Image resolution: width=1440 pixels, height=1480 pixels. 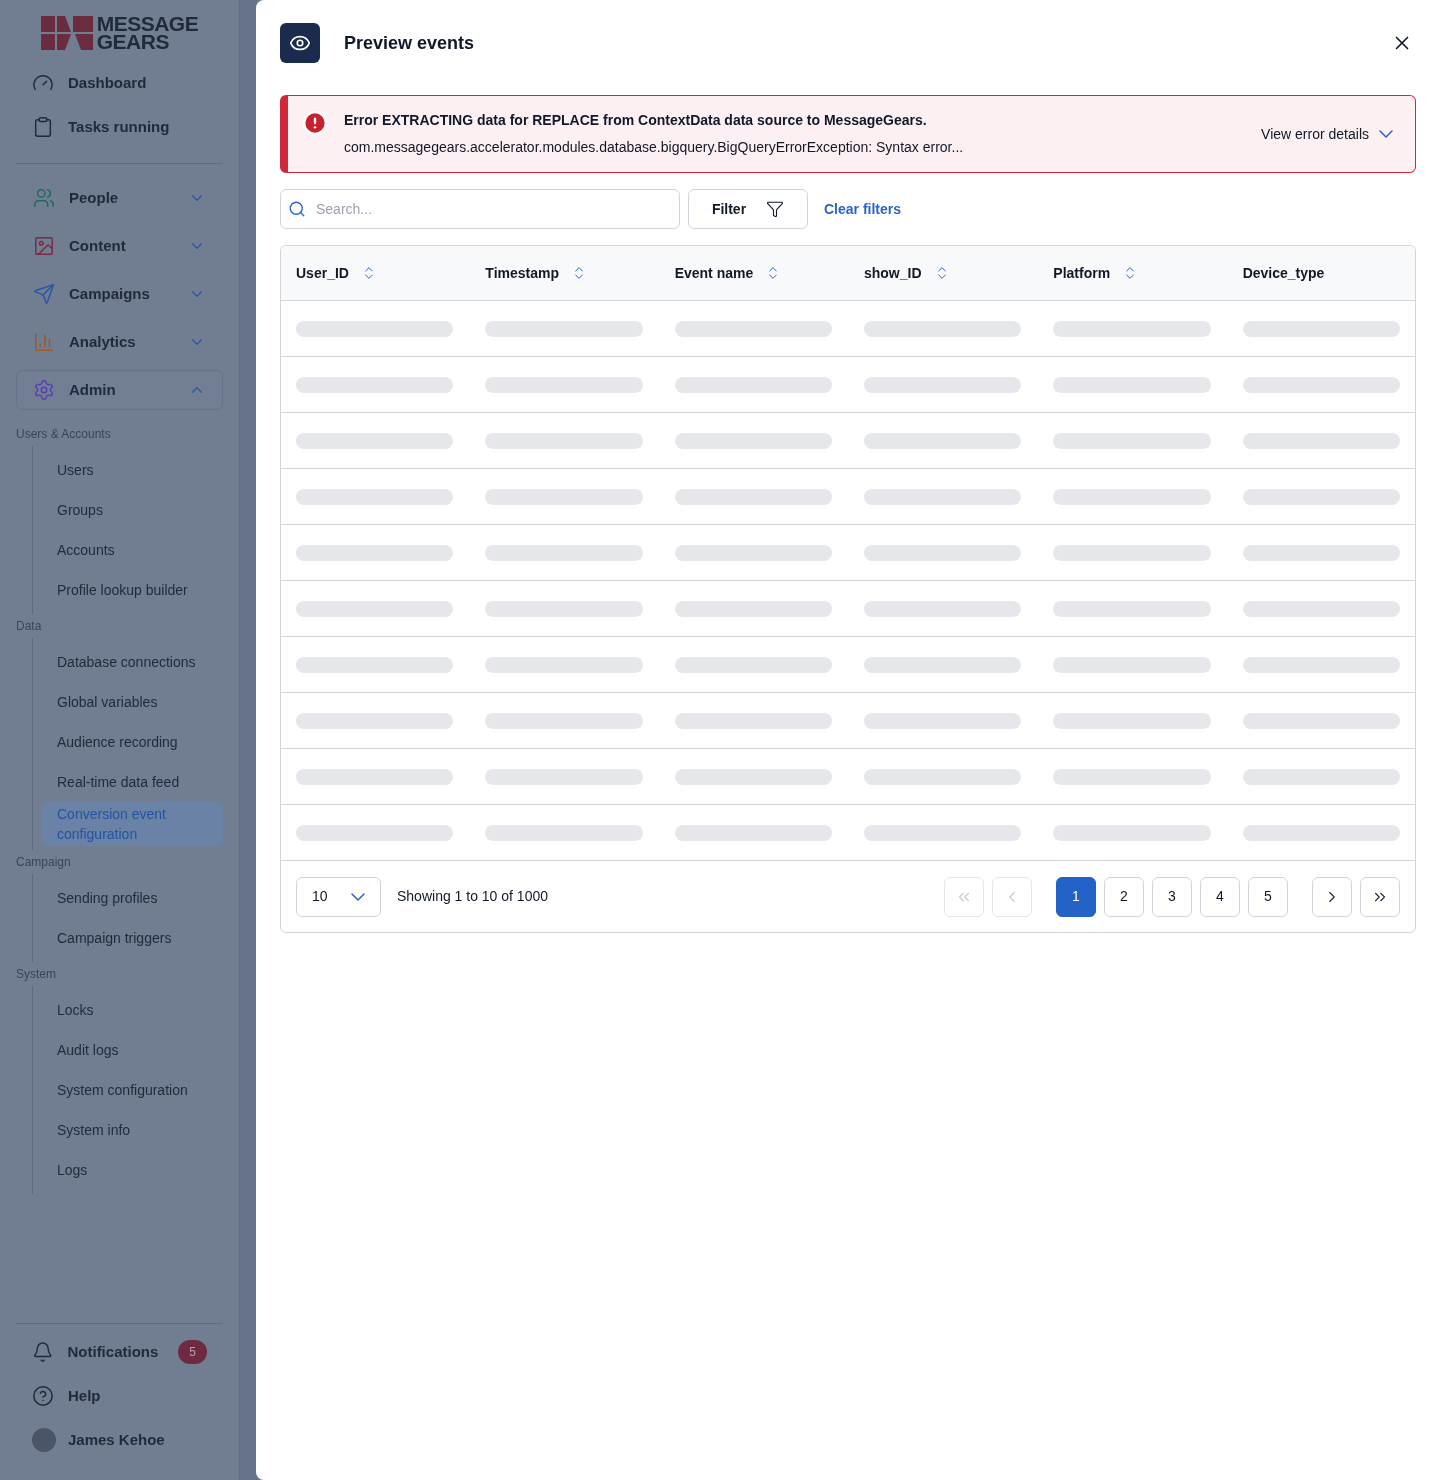 I want to click on page-button: 1, so click(x=1076, y=896).